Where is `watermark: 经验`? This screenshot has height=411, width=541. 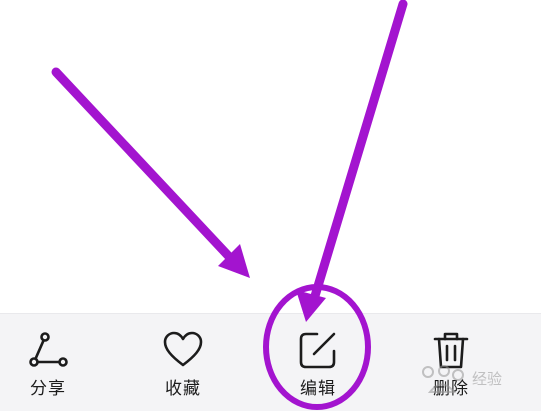
watermark: 经验 is located at coordinates (476, 380).